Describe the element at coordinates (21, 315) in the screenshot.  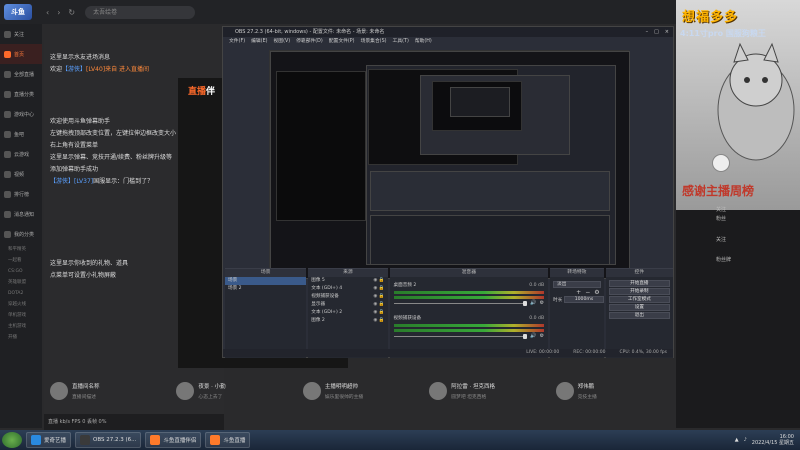
I see `sidebar-bottom-item: 单机游戏` at that location.